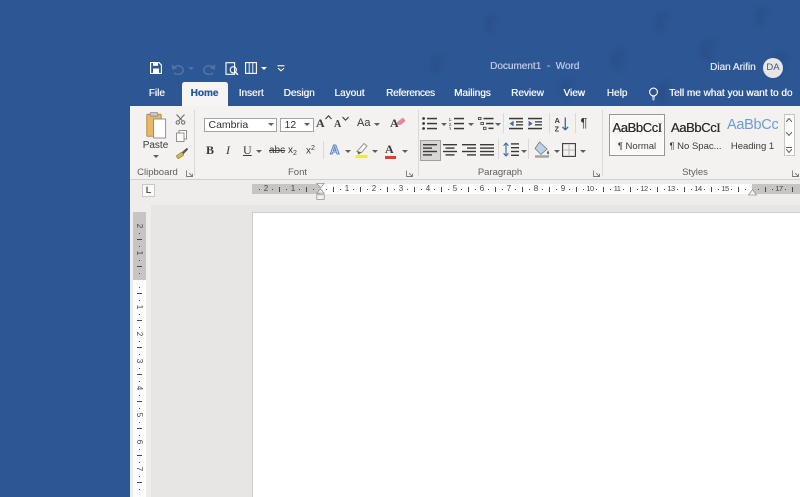 The height and width of the screenshot is (497, 800). What do you see at coordinates (451, 128) in the screenshot?
I see `svg-text: 3.` at bounding box center [451, 128].